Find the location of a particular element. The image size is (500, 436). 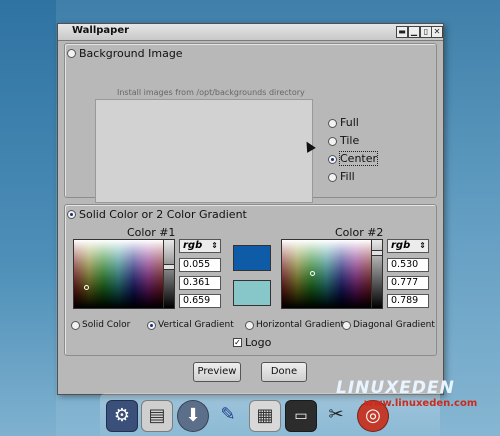

terminal-icon: ▭ is located at coordinates (301, 416).